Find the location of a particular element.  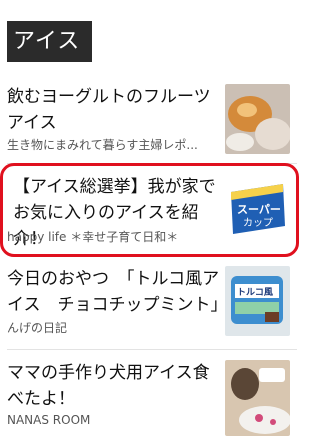

article-title: 今日のおやつ 「トルコ風アイス チョコチップミント」 is located at coordinates (117, 292).